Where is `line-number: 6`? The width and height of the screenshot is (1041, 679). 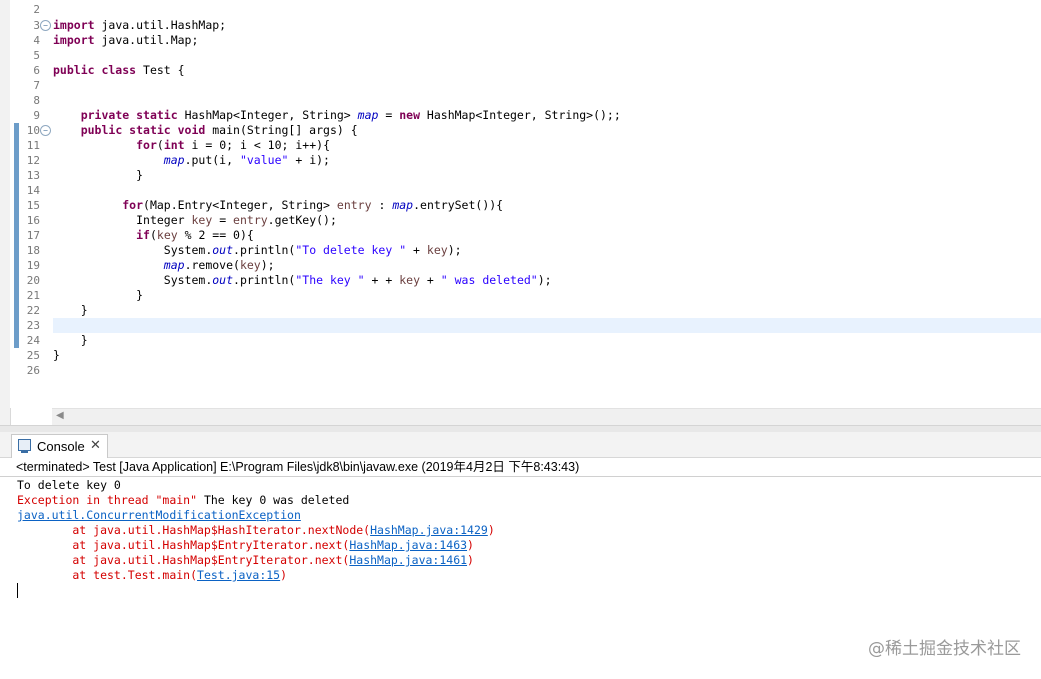 line-number: 6 is located at coordinates (36, 70).